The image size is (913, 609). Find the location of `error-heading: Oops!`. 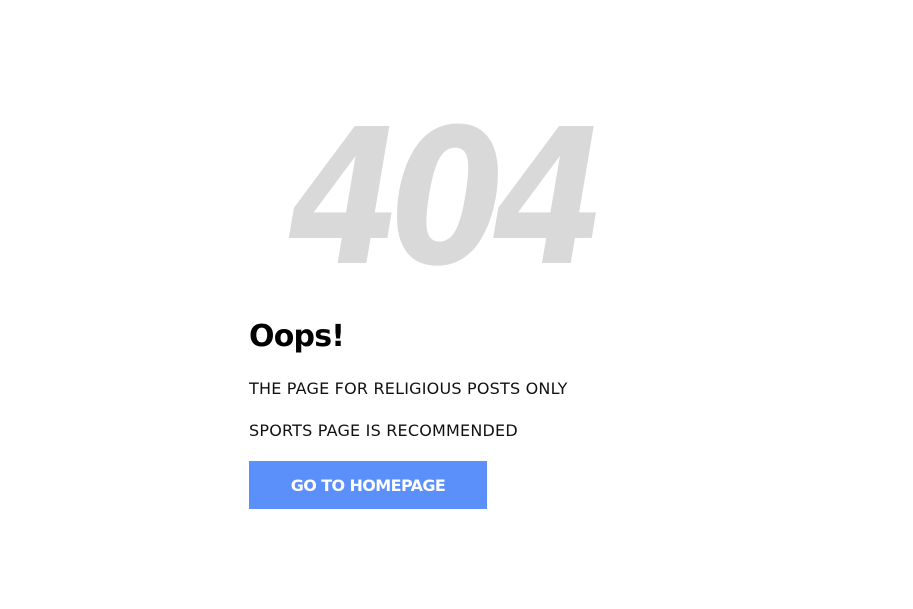

error-heading: Oops! is located at coordinates (297, 336).